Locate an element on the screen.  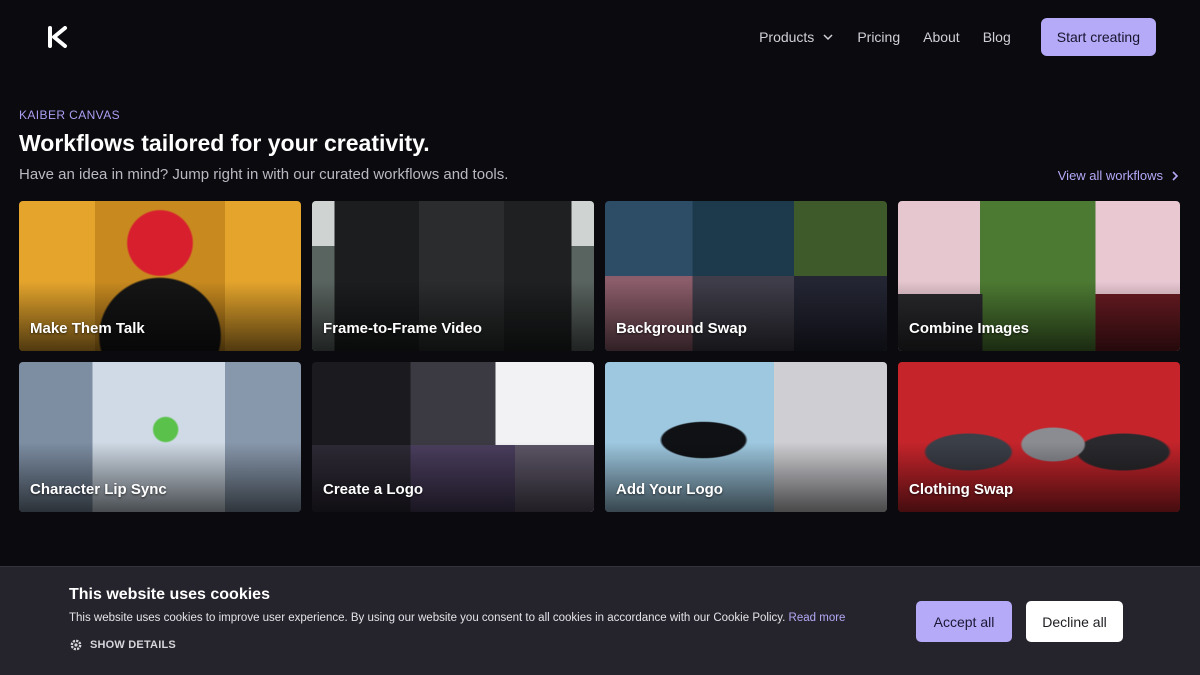
section-title: Workflows tailored for your creativity. is located at coordinates (224, 143).